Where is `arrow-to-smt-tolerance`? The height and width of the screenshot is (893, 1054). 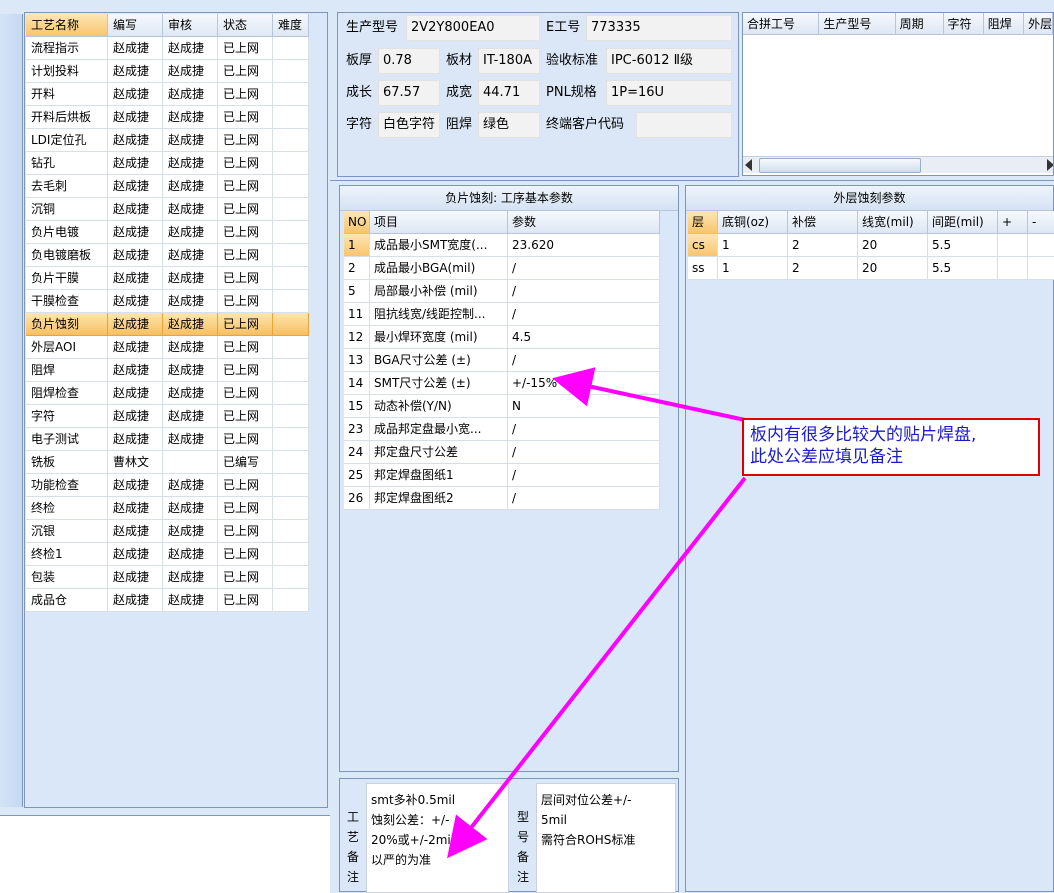 arrow-to-smt-tolerance is located at coordinates (649, 394).